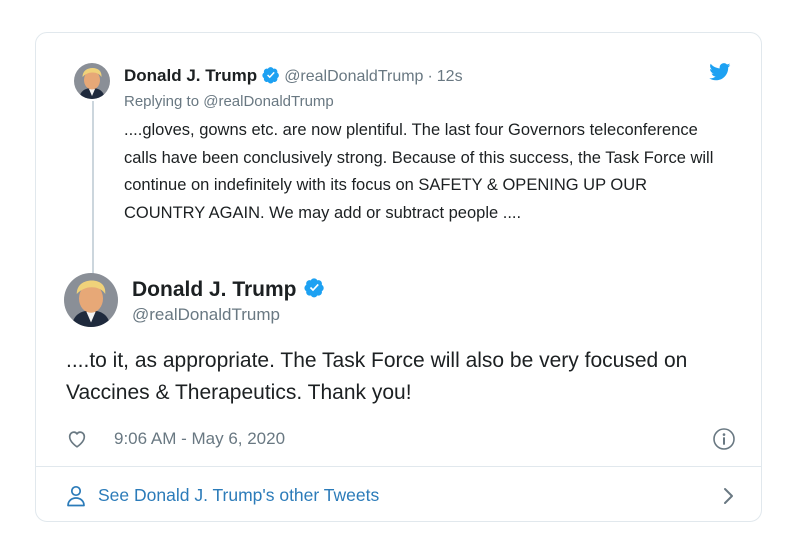 This screenshot has height=560, width=799. Describe the element at coordinates (724, 439) in the screenshot. I see `info-icon` at that location.